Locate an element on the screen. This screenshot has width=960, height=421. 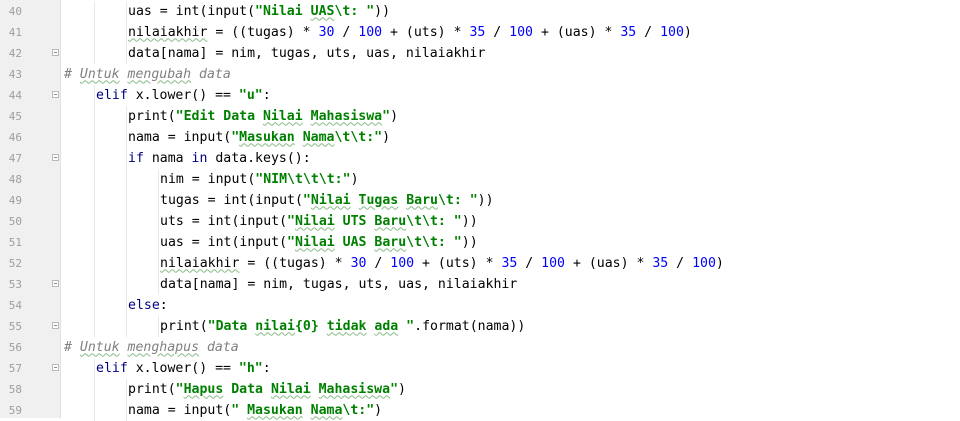
keyword-token: if is located at coordinates (136, 158).